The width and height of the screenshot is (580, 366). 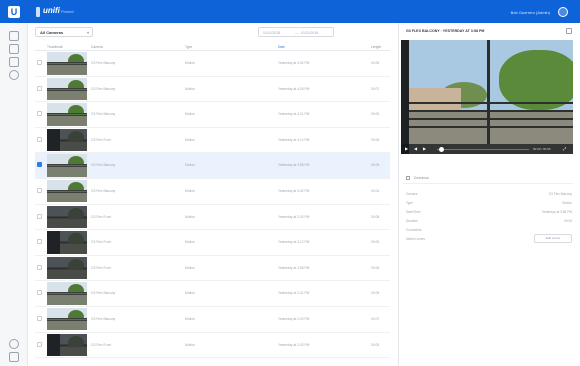 What do you see at coordinates (488, 179) in the screenshot?
I see `download-button: Download` at bounding box center [488, 179].